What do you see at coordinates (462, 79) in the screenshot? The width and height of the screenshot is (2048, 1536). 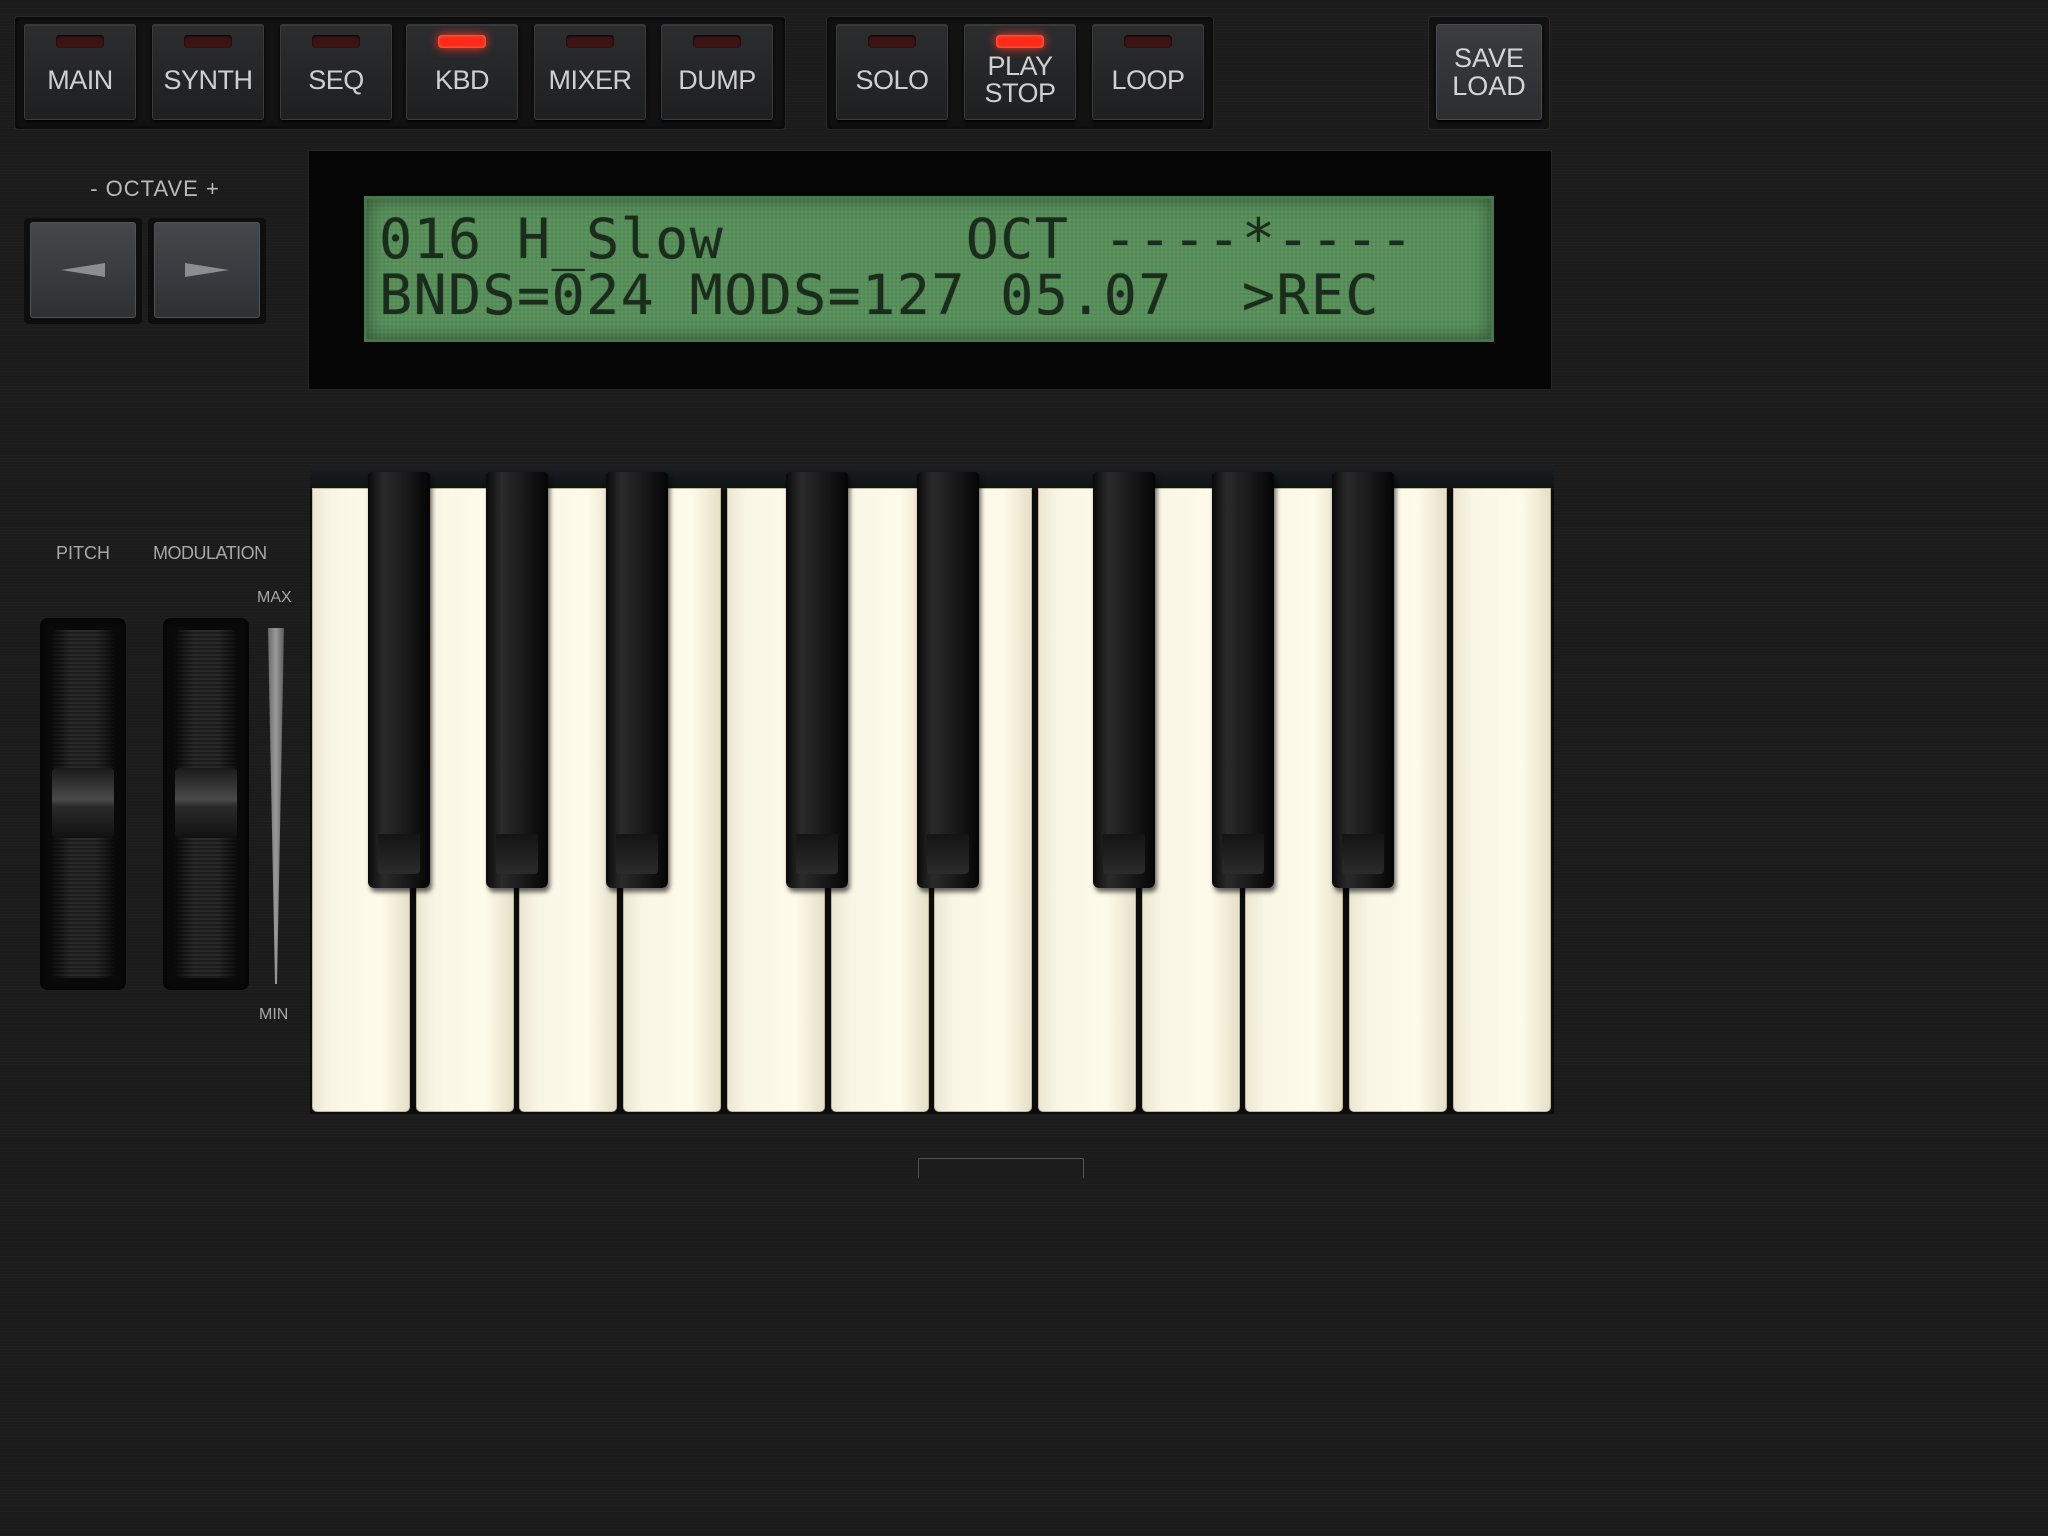 I see `kbd-button-label: KBD` at bounding box center [462, 79].